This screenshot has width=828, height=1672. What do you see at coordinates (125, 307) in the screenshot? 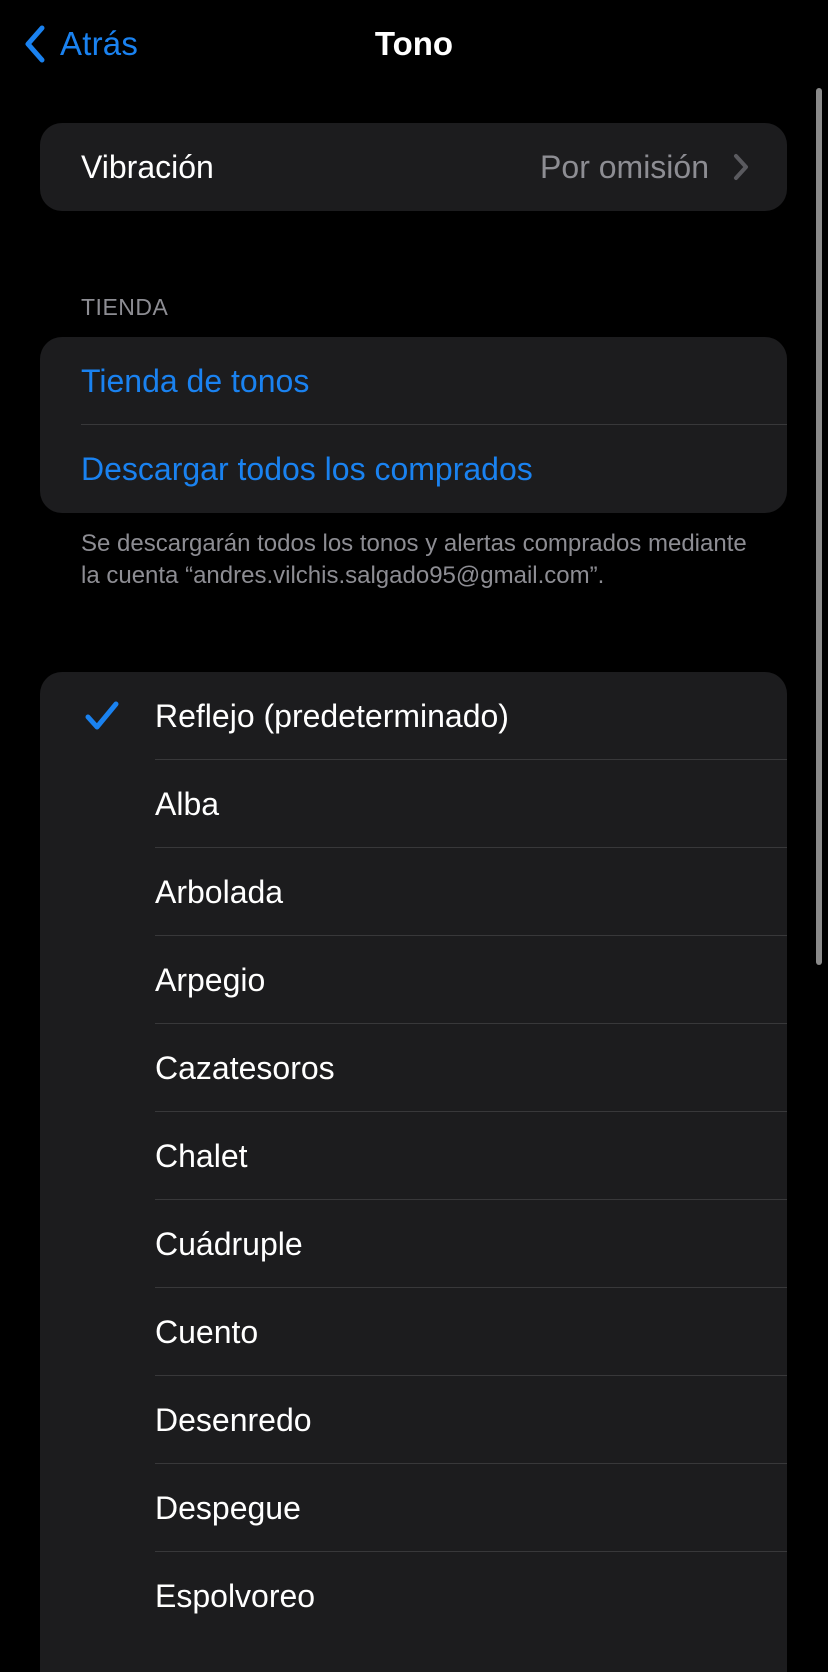
I see `section-header-store: TIENDA` at bounding box center [125, 307].